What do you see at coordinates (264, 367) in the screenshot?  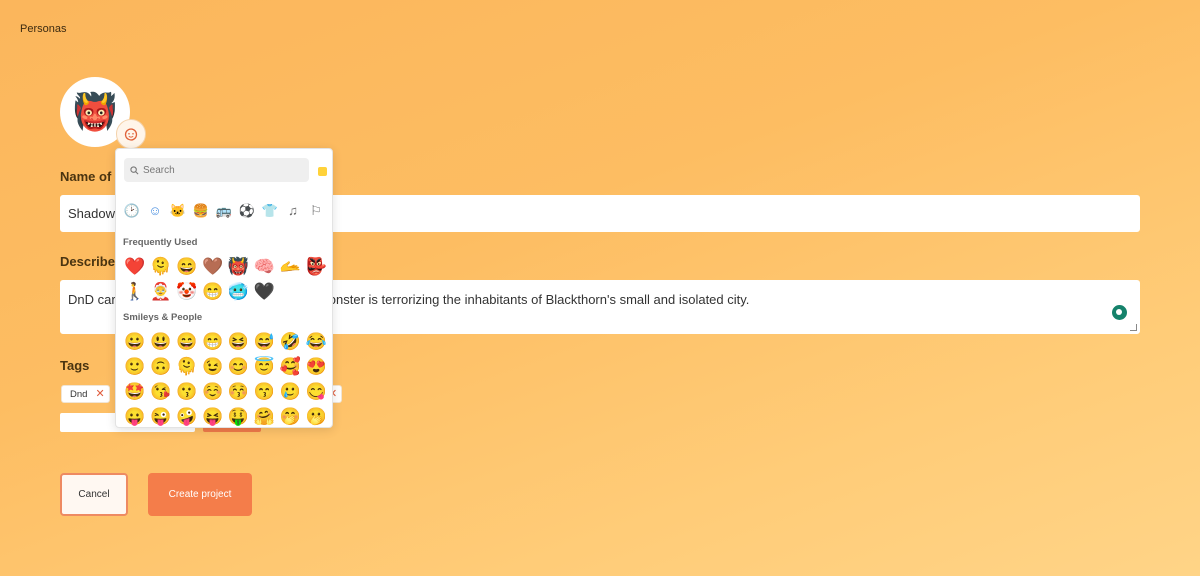 I see `emoji-option: 😇` at bounding box center [264, 367].